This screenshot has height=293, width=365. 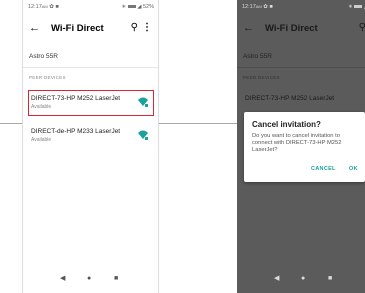 What do you see at coordinates (91, 103) in the screenshot?
I see `peer-device-item: DIRECT-73-HP M252 LaserJet Available` at bounding box center [91, 103].